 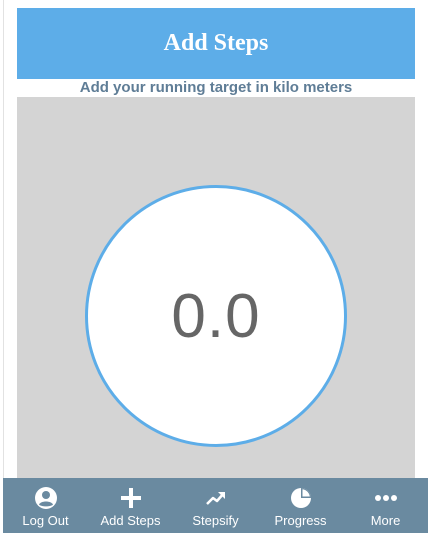 I want to click on instruction-text: Add your running target in kilo meters, so click(x=216, y=87).